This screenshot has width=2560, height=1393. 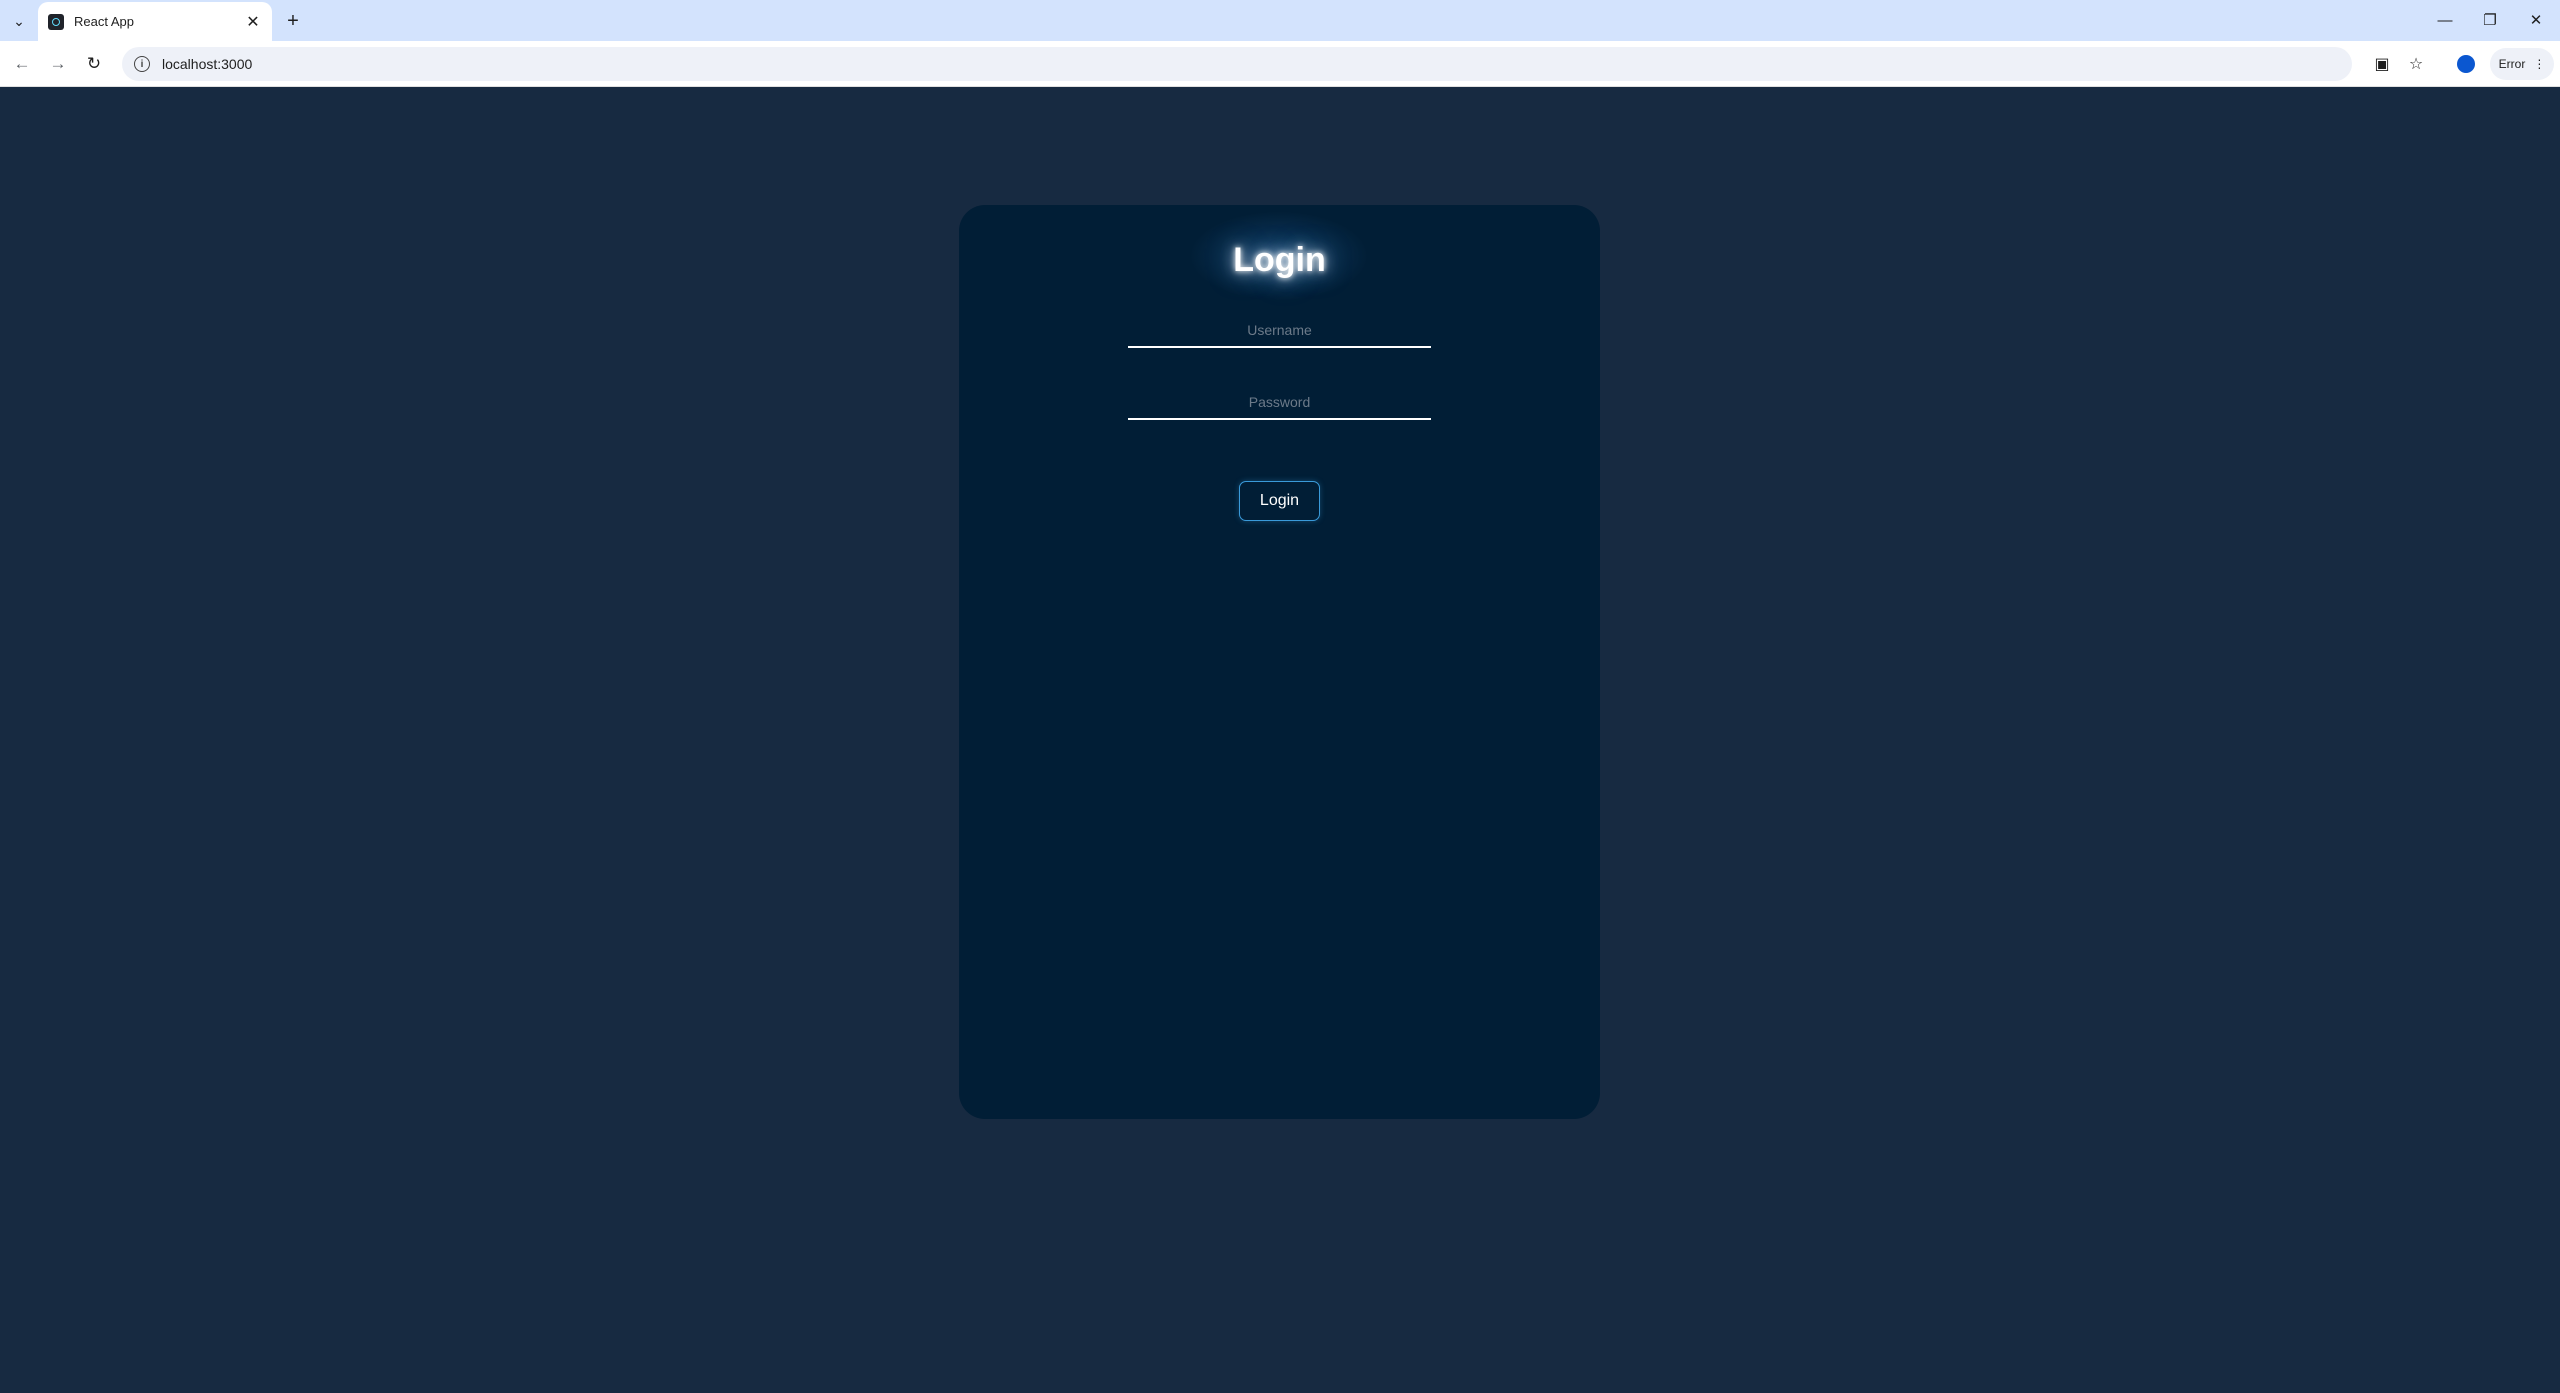 What do you see at coordinates (207, 64) in the screenshot?
I see `address-url: localhost:3000` at bounding box center [207, 64].